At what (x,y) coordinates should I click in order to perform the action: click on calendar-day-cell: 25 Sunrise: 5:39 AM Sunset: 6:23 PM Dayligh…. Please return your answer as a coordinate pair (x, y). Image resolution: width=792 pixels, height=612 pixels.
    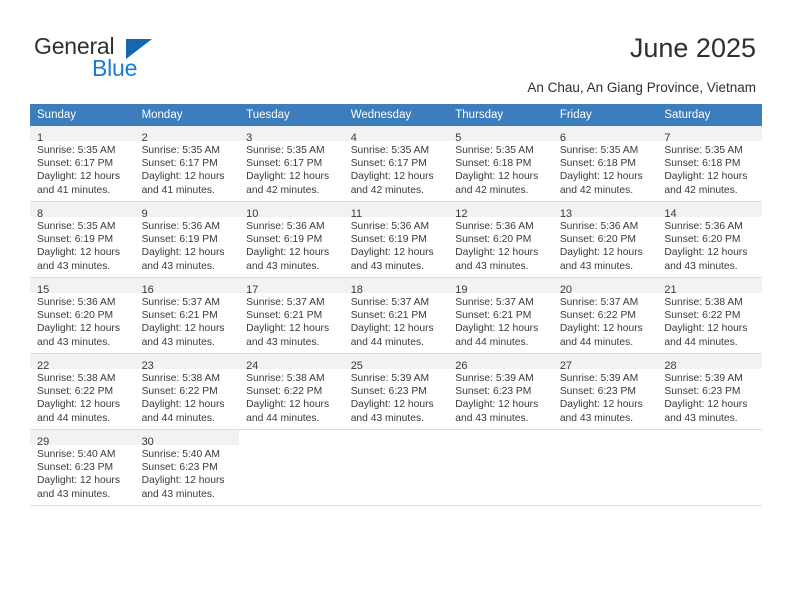
    Looking at the image, I should click on (396, 392).